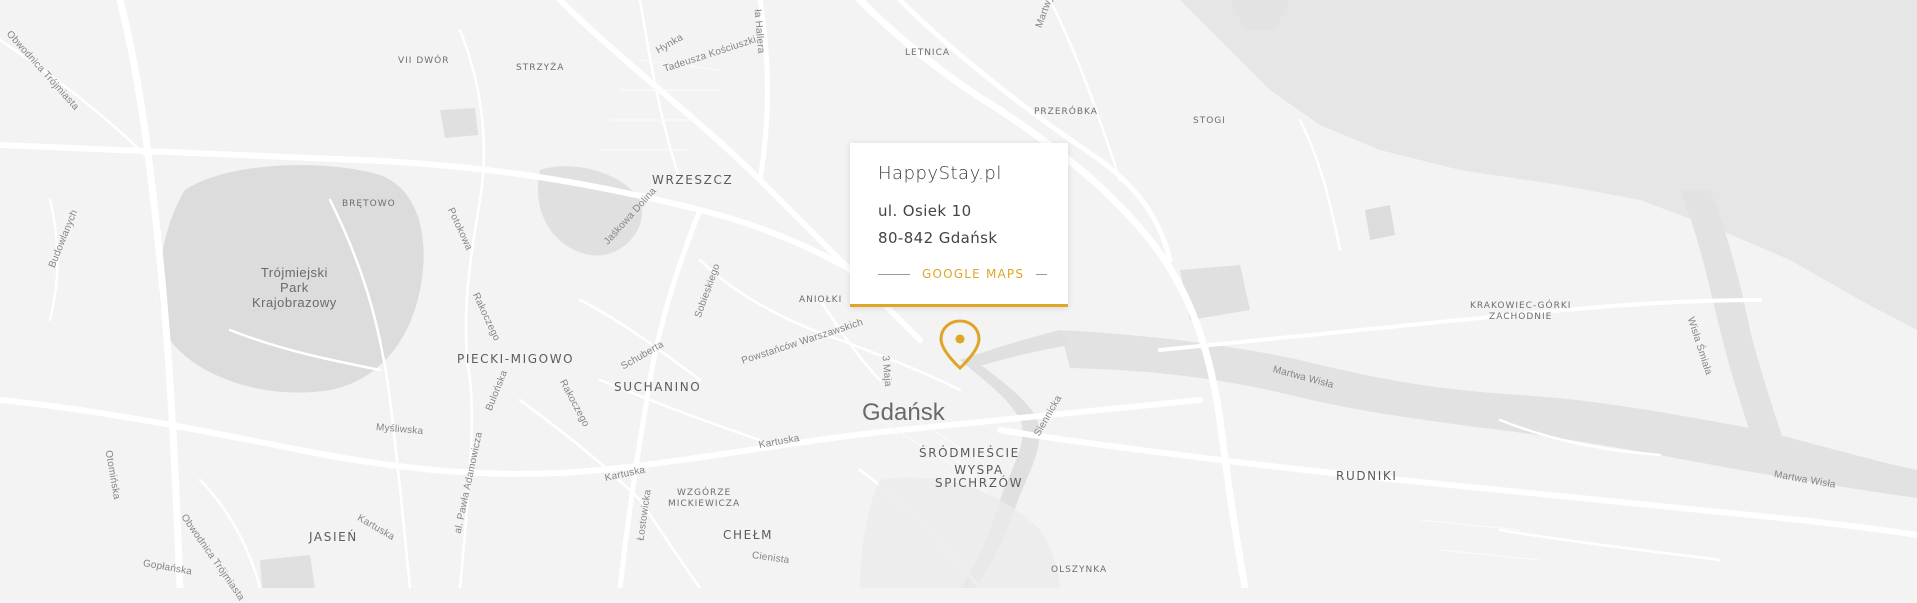  Describe the element at coordinates (294, 287) in the screenshot. I see `park-label: Trójmiejski Park Krajobrazowy` at that location.